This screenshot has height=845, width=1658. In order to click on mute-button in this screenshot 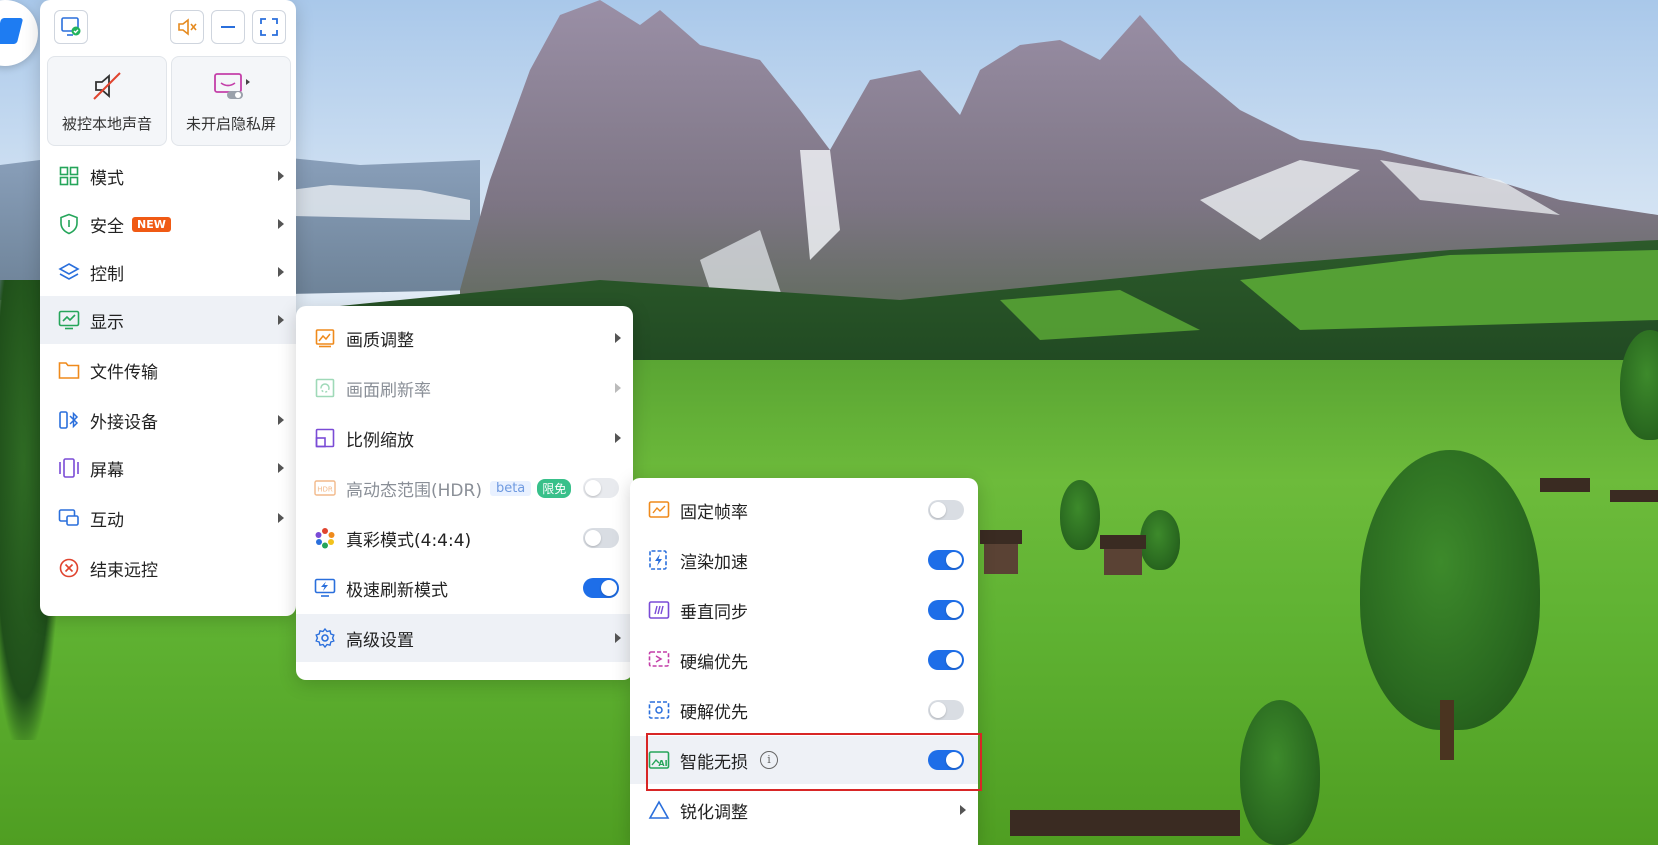, I will do `click(187, 27)`.